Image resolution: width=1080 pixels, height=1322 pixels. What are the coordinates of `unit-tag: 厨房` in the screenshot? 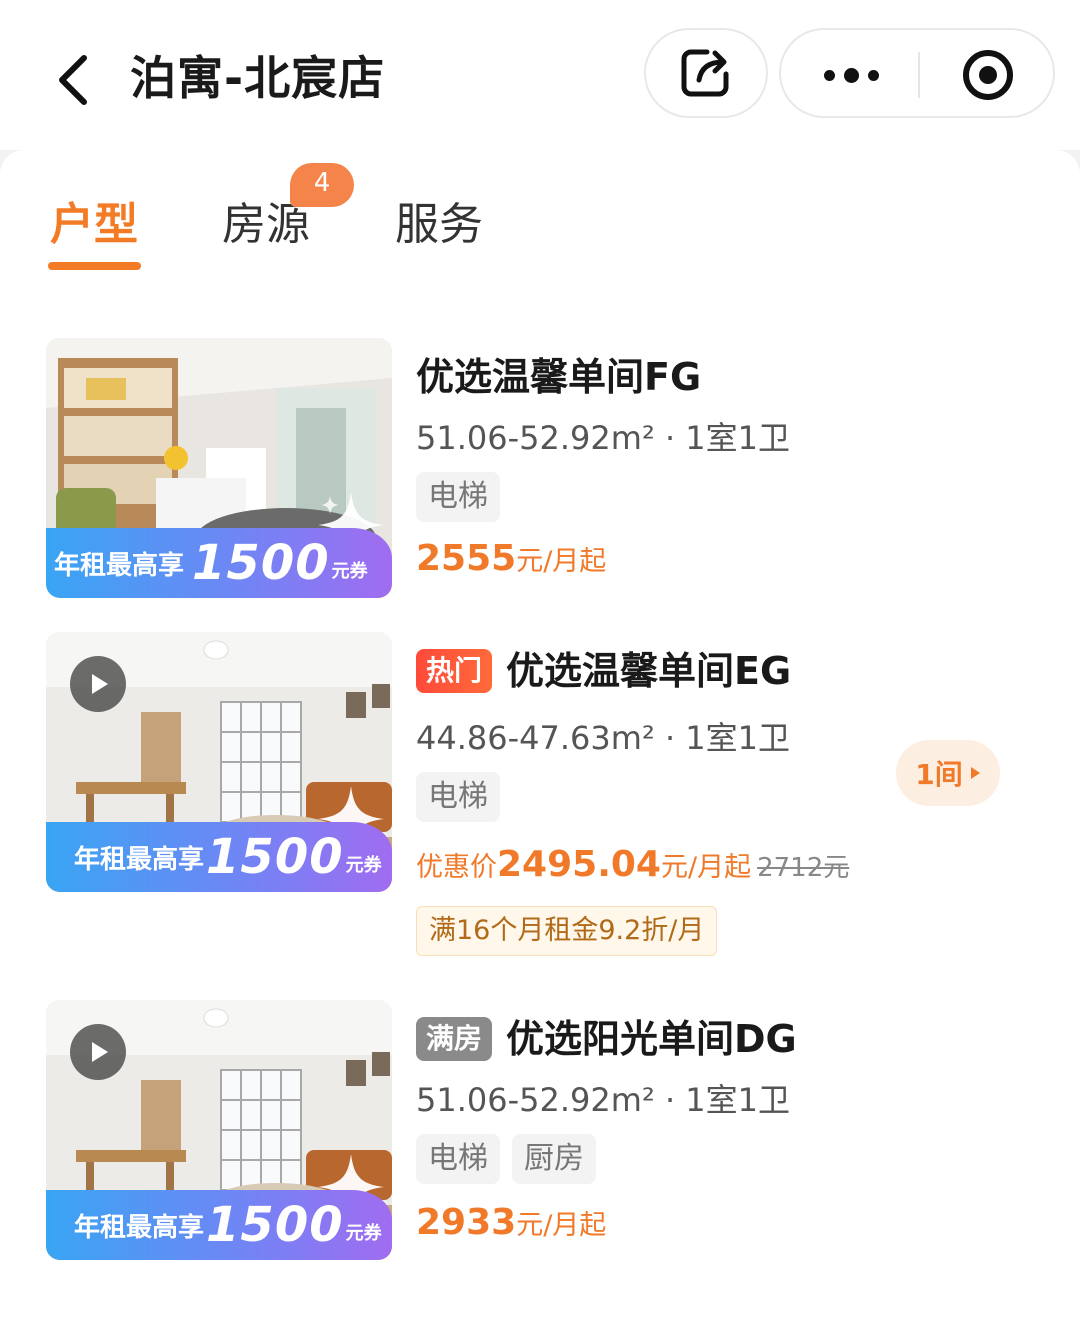 It's located at (554, 1159).